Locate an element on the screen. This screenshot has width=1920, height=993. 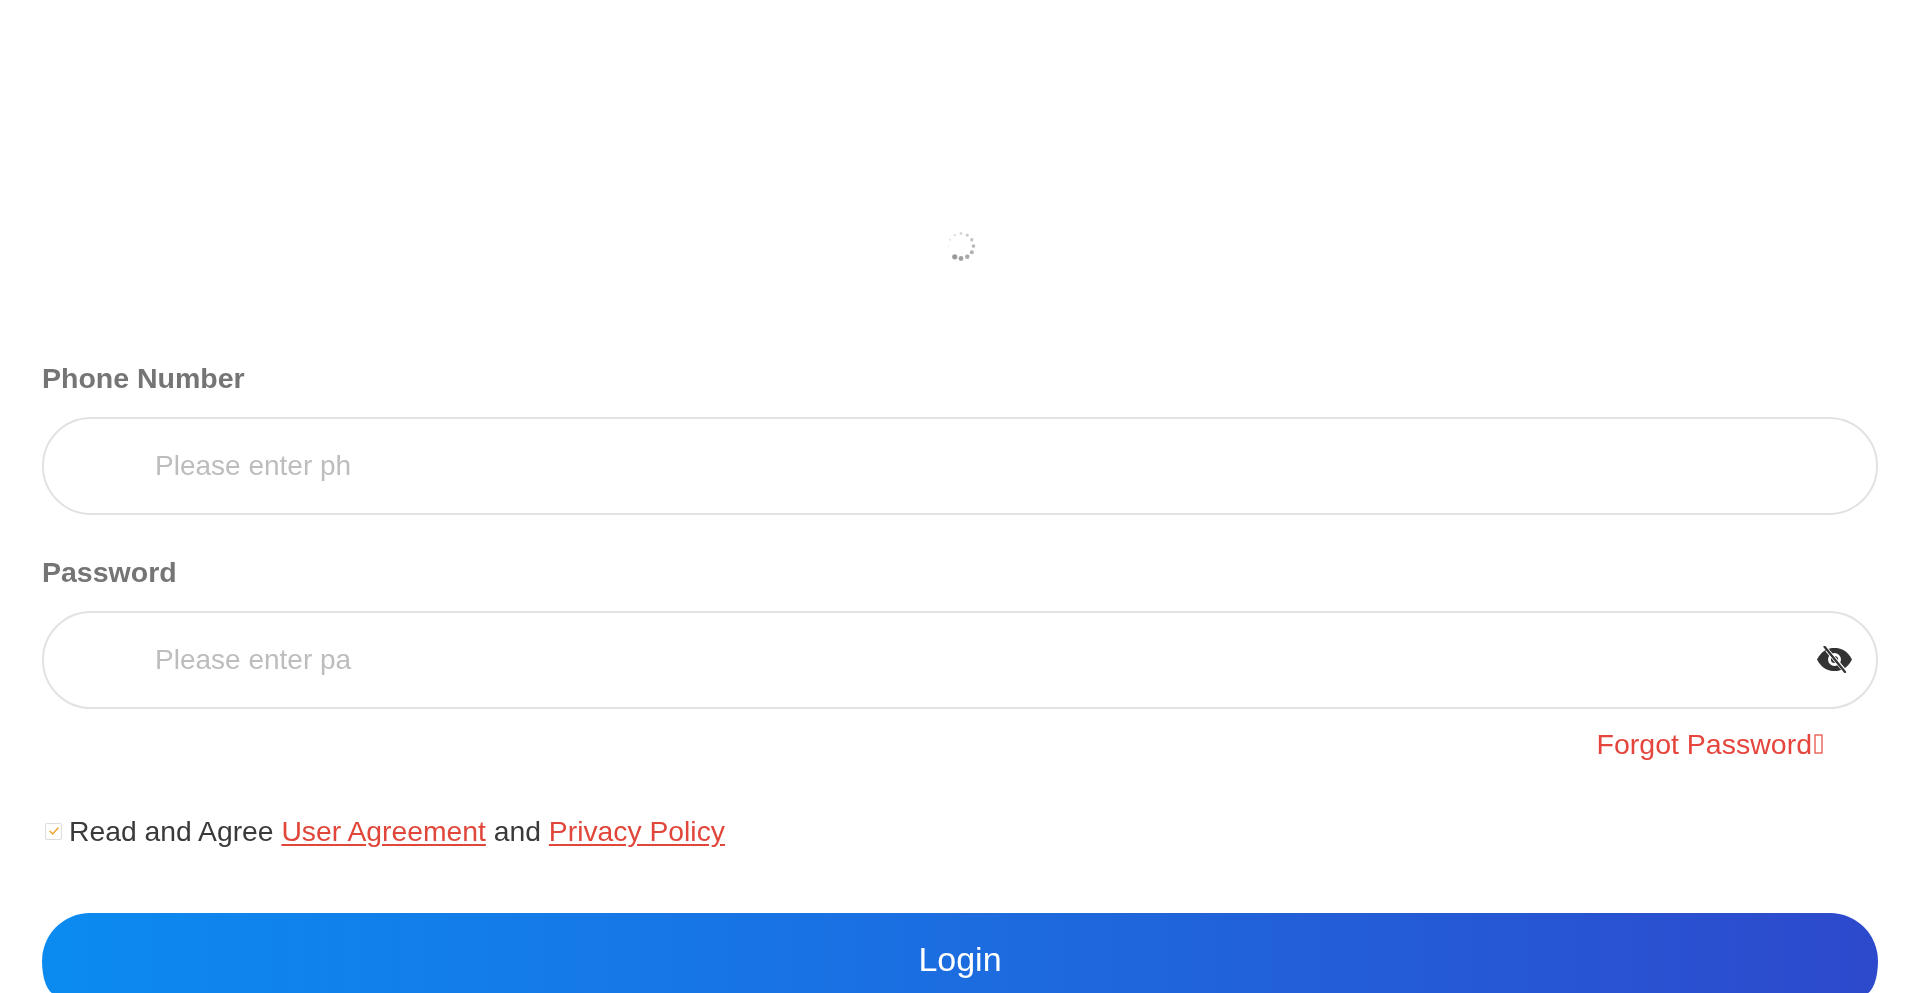
login-button: Login is located at coordinates (960, 953).